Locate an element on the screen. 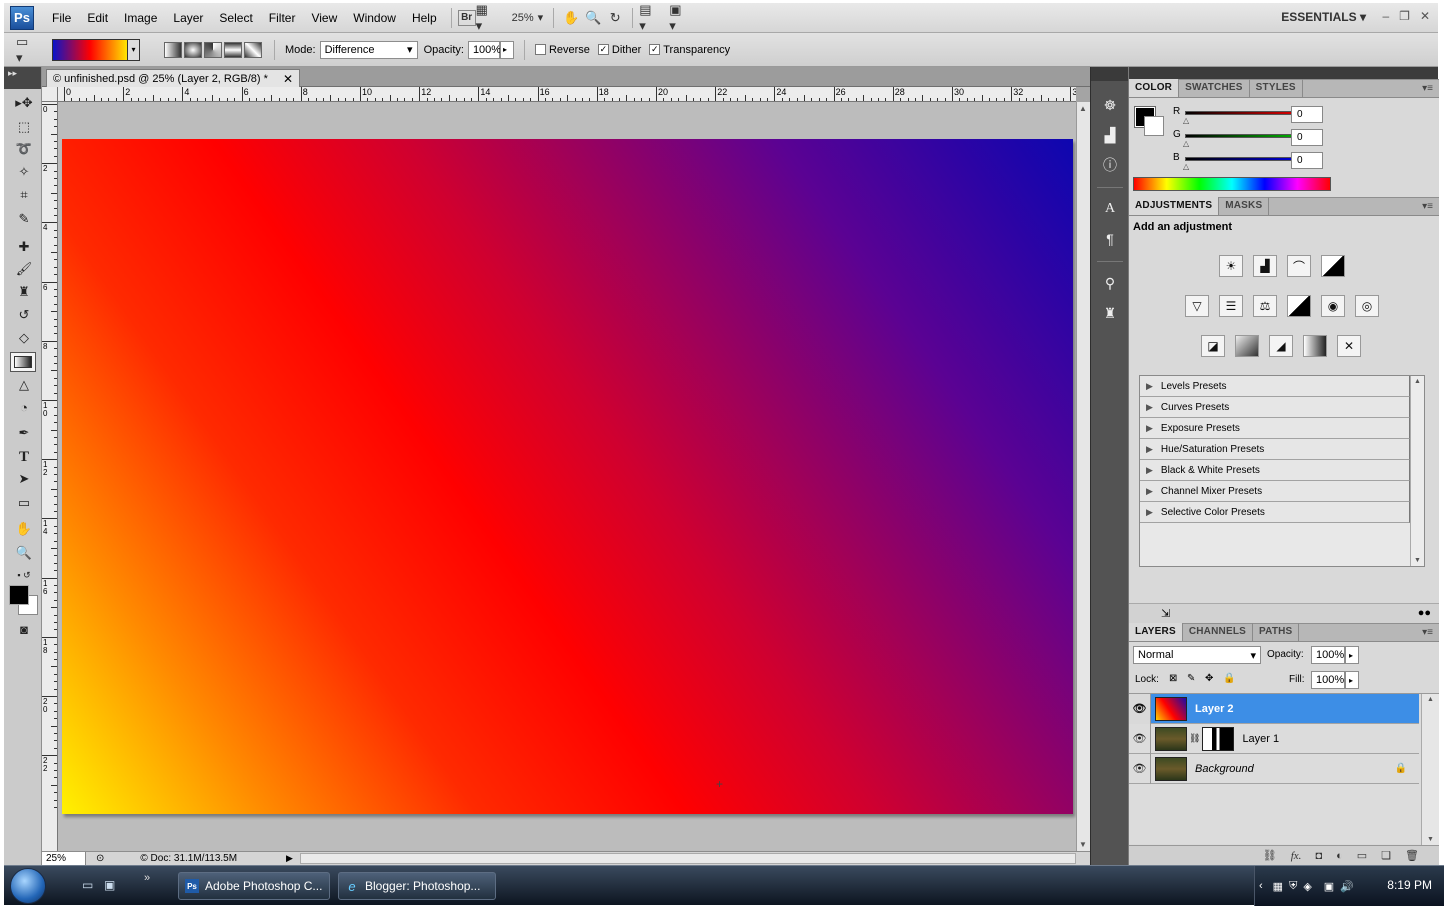 The width and height of the screenshot is (1456, 916). zoom-level-dropdown: 25% ▾ is located at coordinates (528, 18).